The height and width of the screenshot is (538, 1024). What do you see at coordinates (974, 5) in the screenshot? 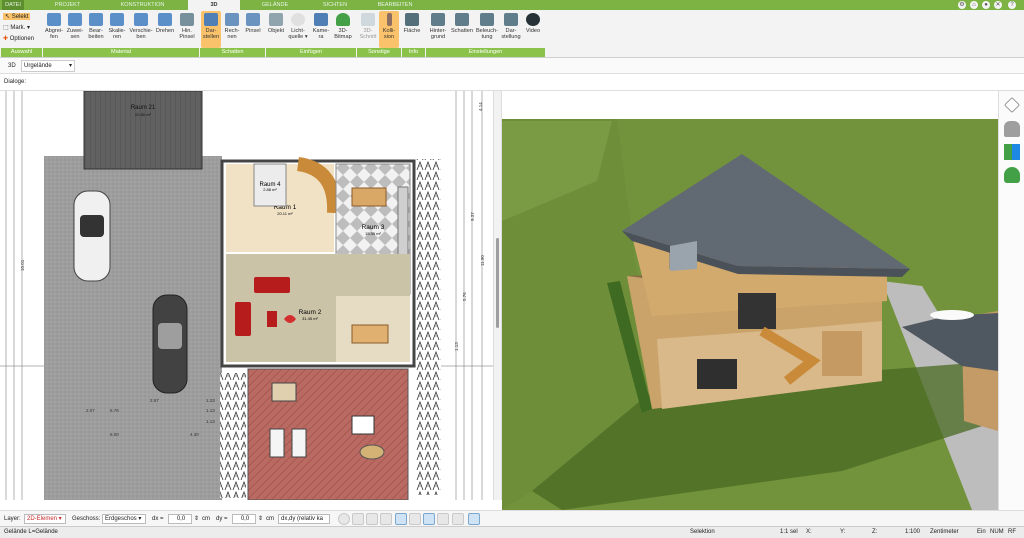
I see `home-icon: ⌂` at bounding box center [974, 5].